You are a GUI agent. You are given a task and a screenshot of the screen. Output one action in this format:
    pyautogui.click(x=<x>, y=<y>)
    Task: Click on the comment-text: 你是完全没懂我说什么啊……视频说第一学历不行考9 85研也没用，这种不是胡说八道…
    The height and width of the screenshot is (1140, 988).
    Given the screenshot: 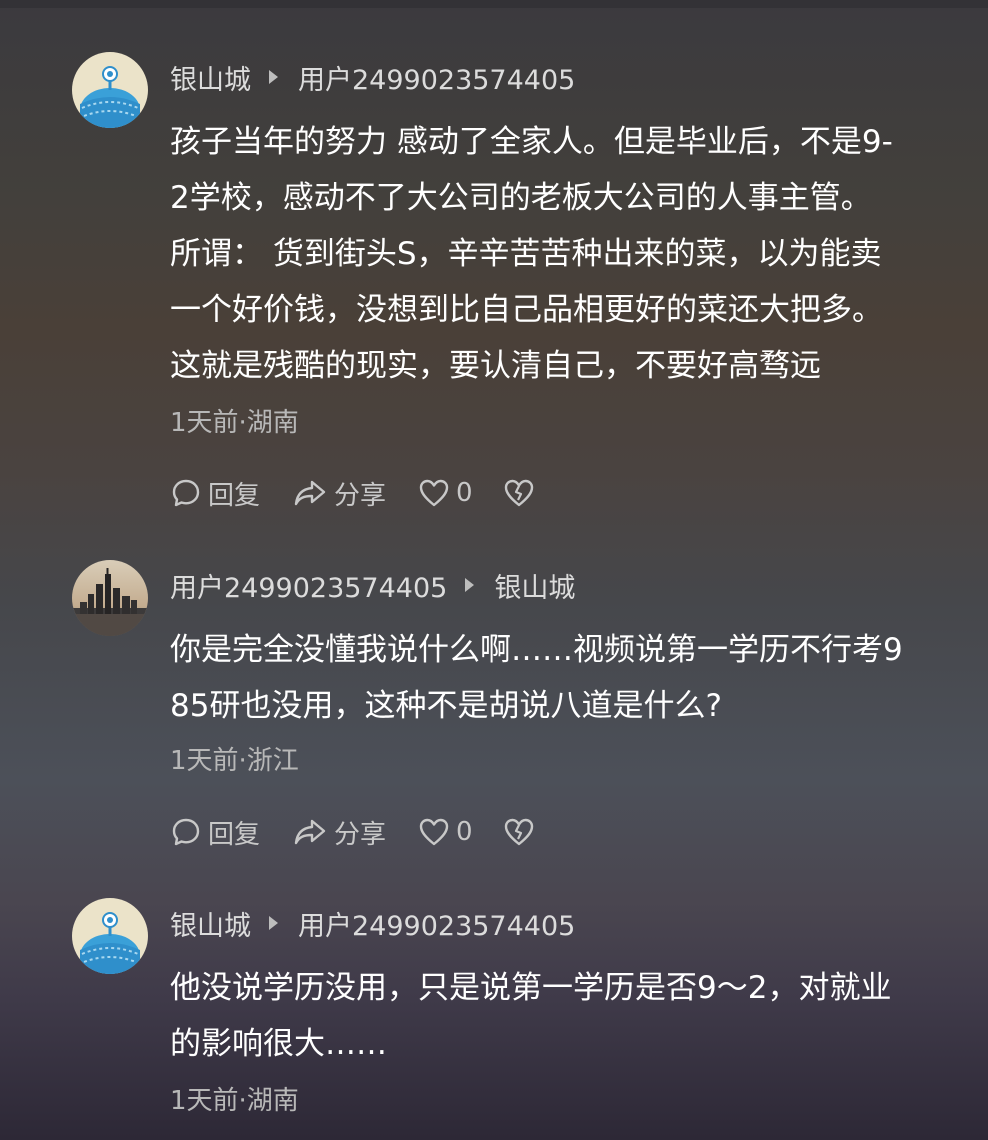 What is the action you would take?
    pyautogui.click(x=570, y=678)
    